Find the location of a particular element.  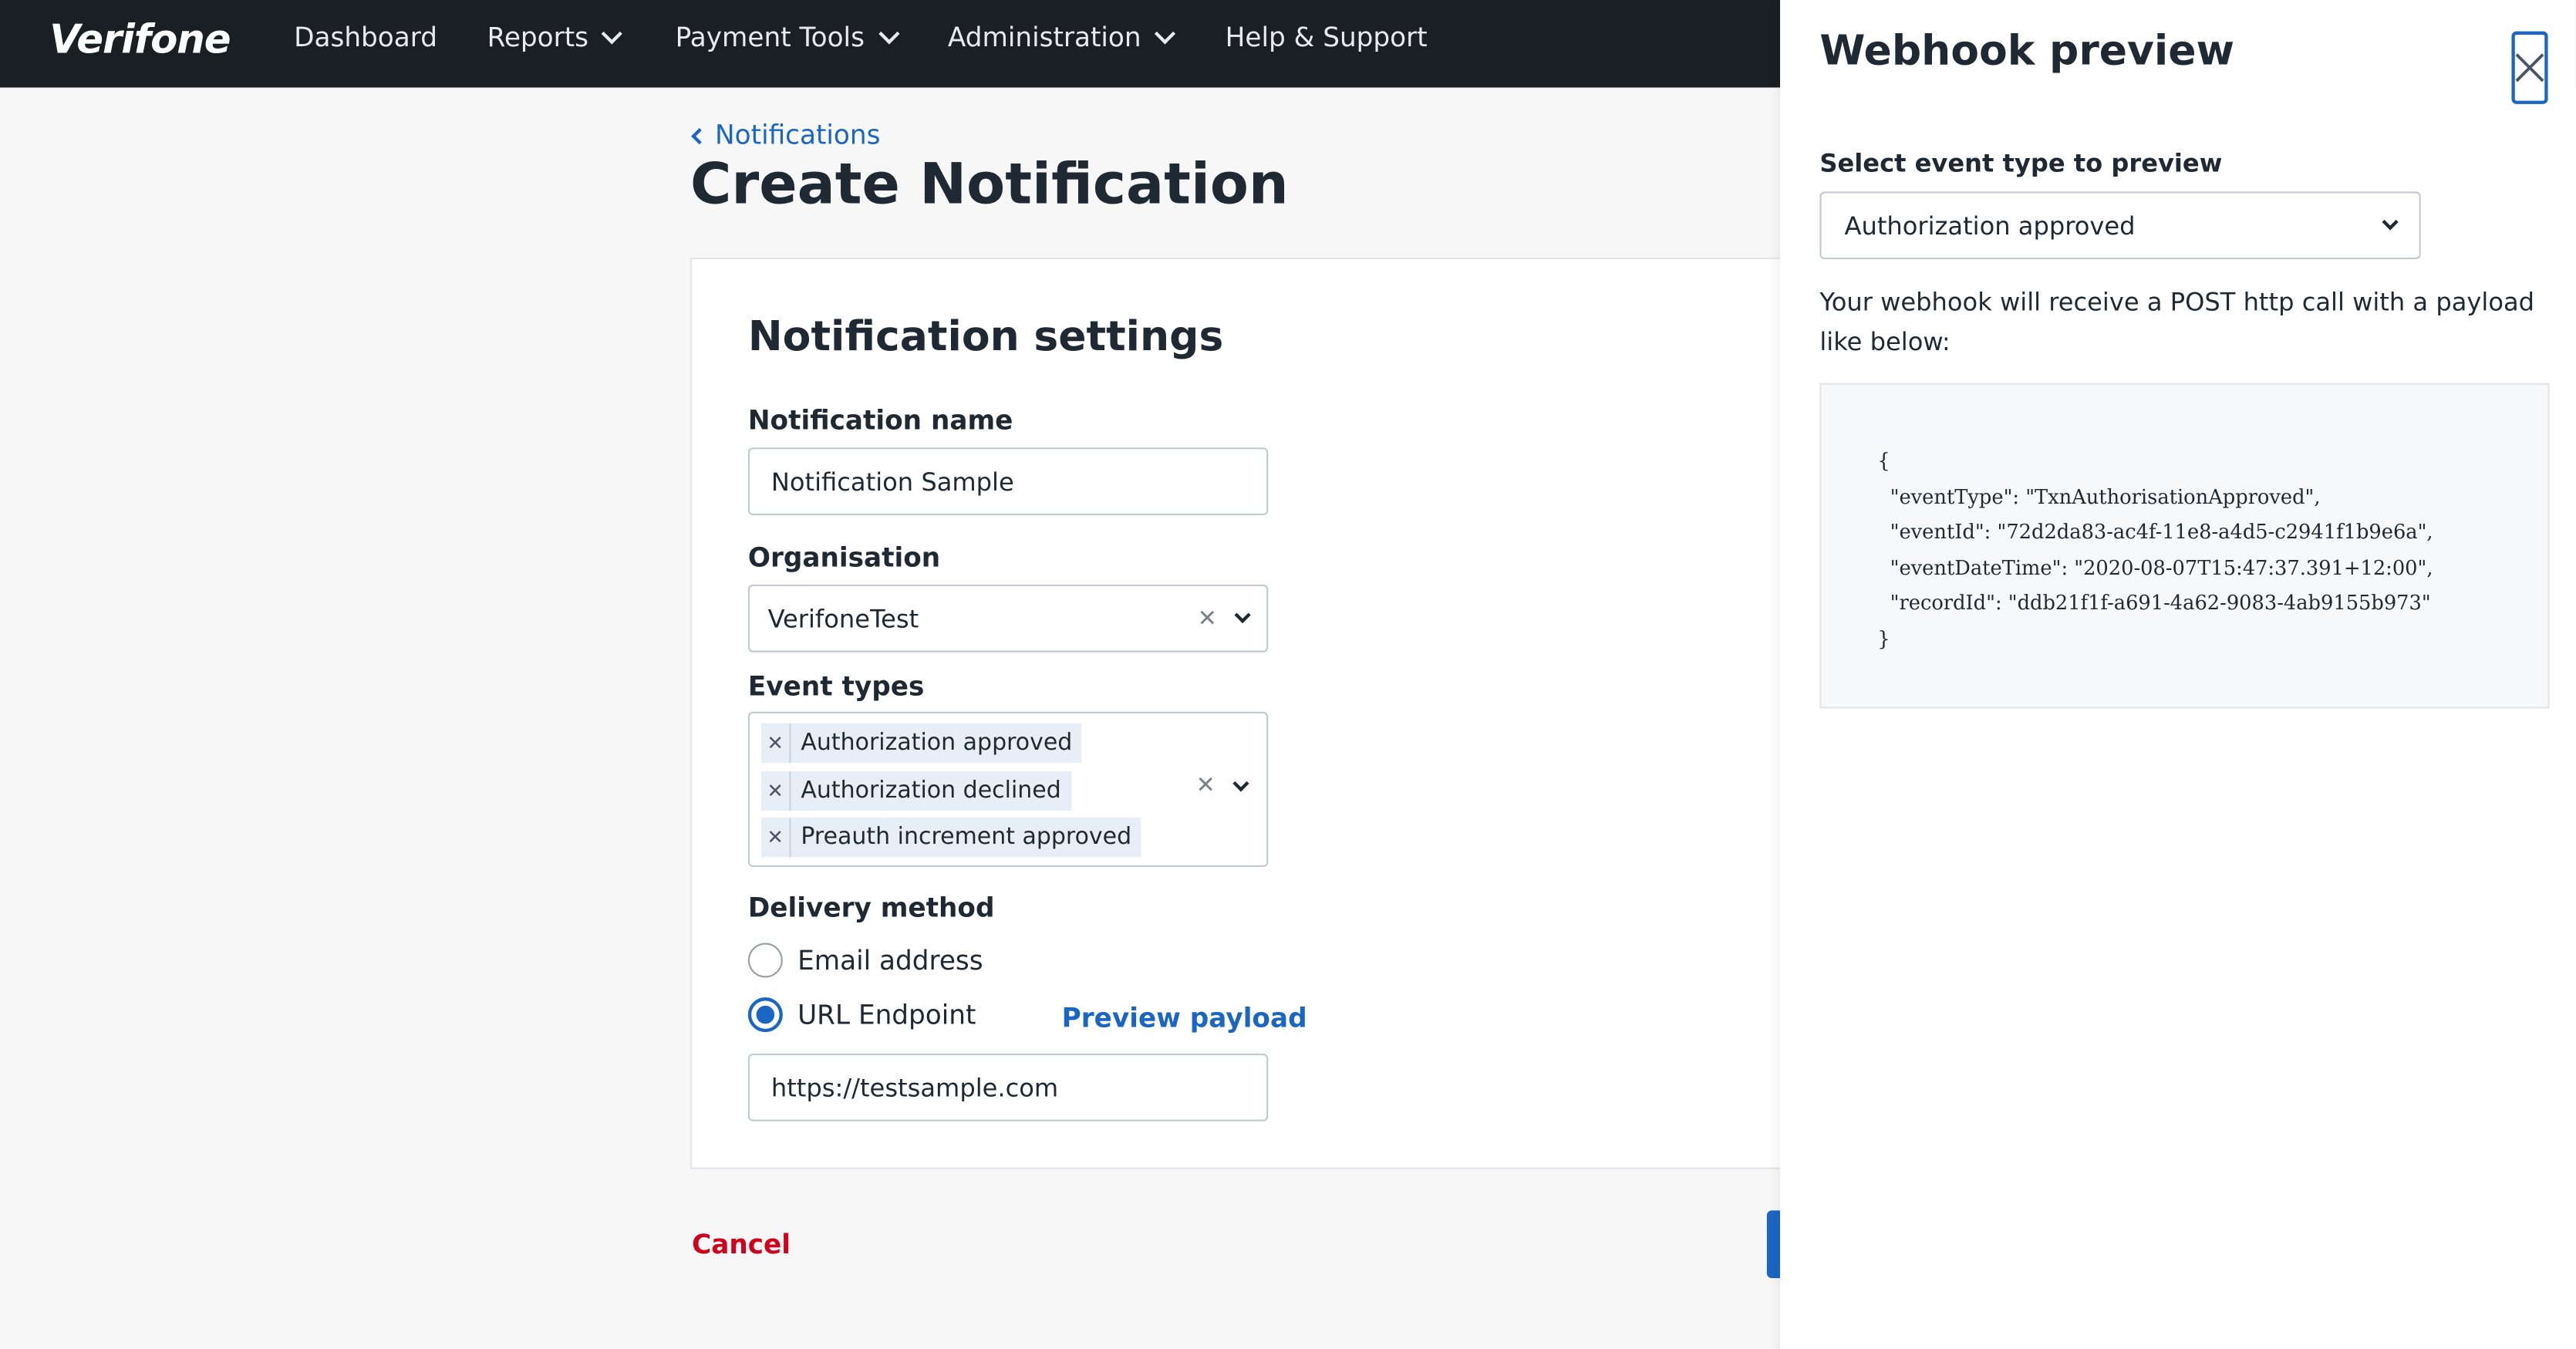

breadcrumb-back-link: Notifications is located at coordinates (786, 134).